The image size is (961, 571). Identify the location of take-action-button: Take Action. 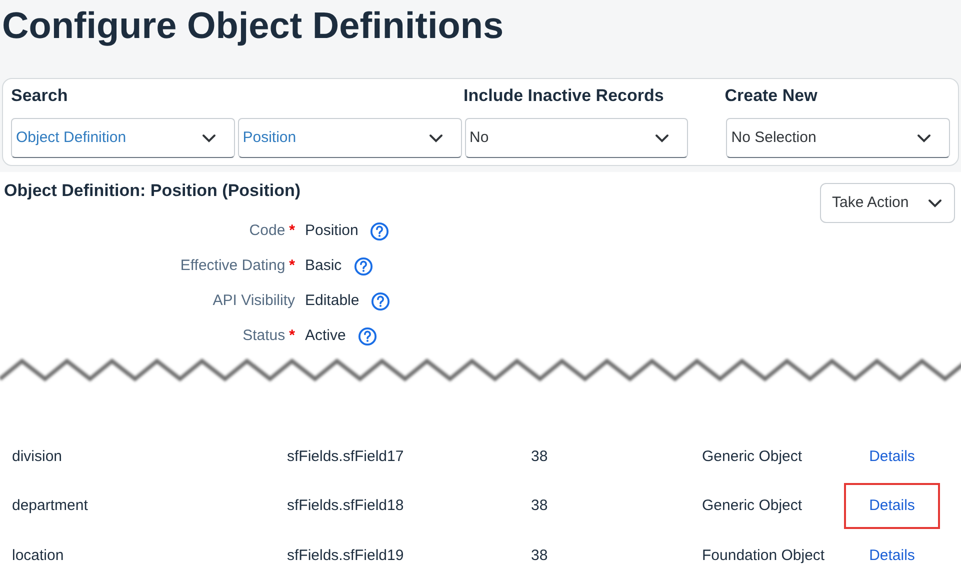
(887, 203).